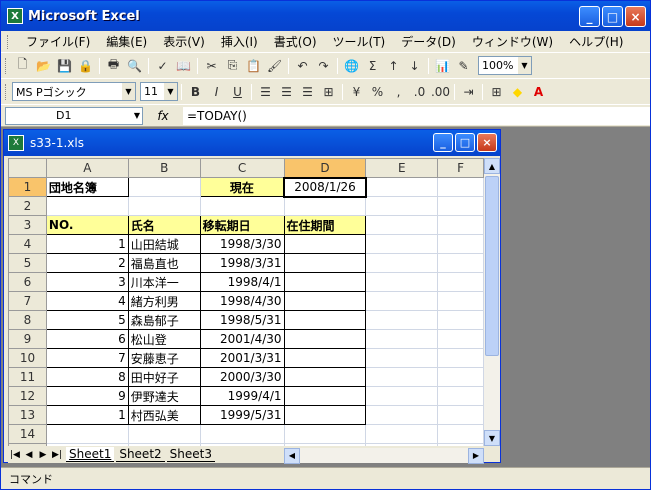 This screenshot has height=490, width=651. Describe the element at coordinates (414, 66) in the screenshot. I see `sort-desc-icon: ↓` at that location.